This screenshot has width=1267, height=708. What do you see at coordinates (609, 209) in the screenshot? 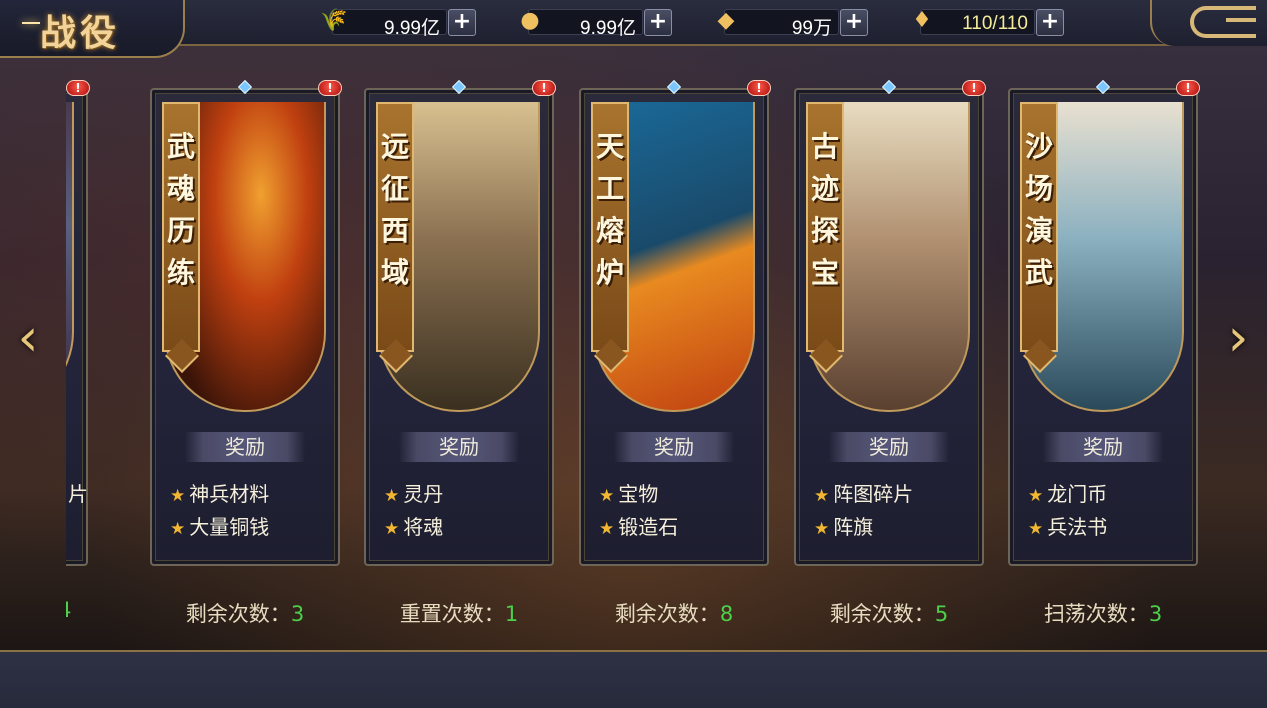
I see `campaign-name: 天工熔炉` at bounding box center [609, 209].